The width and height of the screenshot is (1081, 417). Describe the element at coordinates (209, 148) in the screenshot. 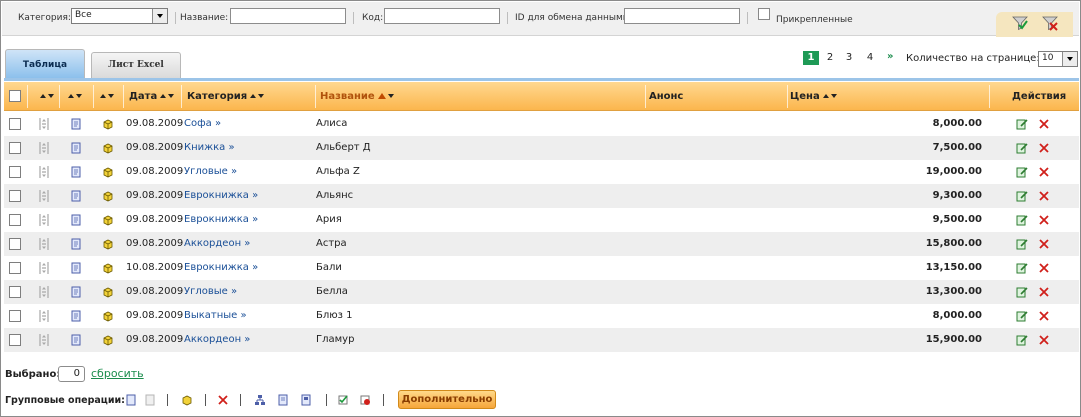

I see `row-category-link: Книжка »` at that location.